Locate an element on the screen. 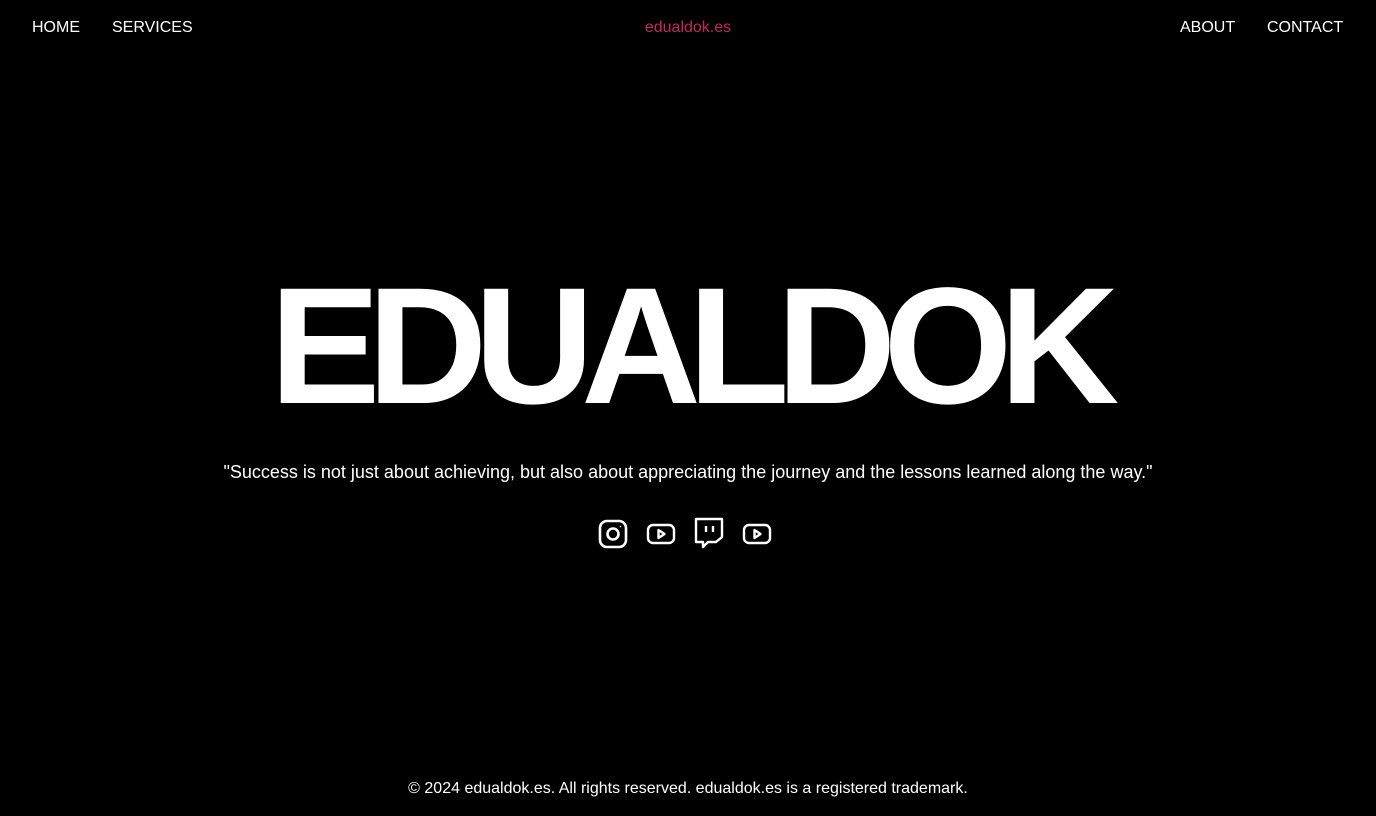 This screenshot has height=816, width=1376. nav-about-link: ABOUT is located at coordinates (1207, 28).